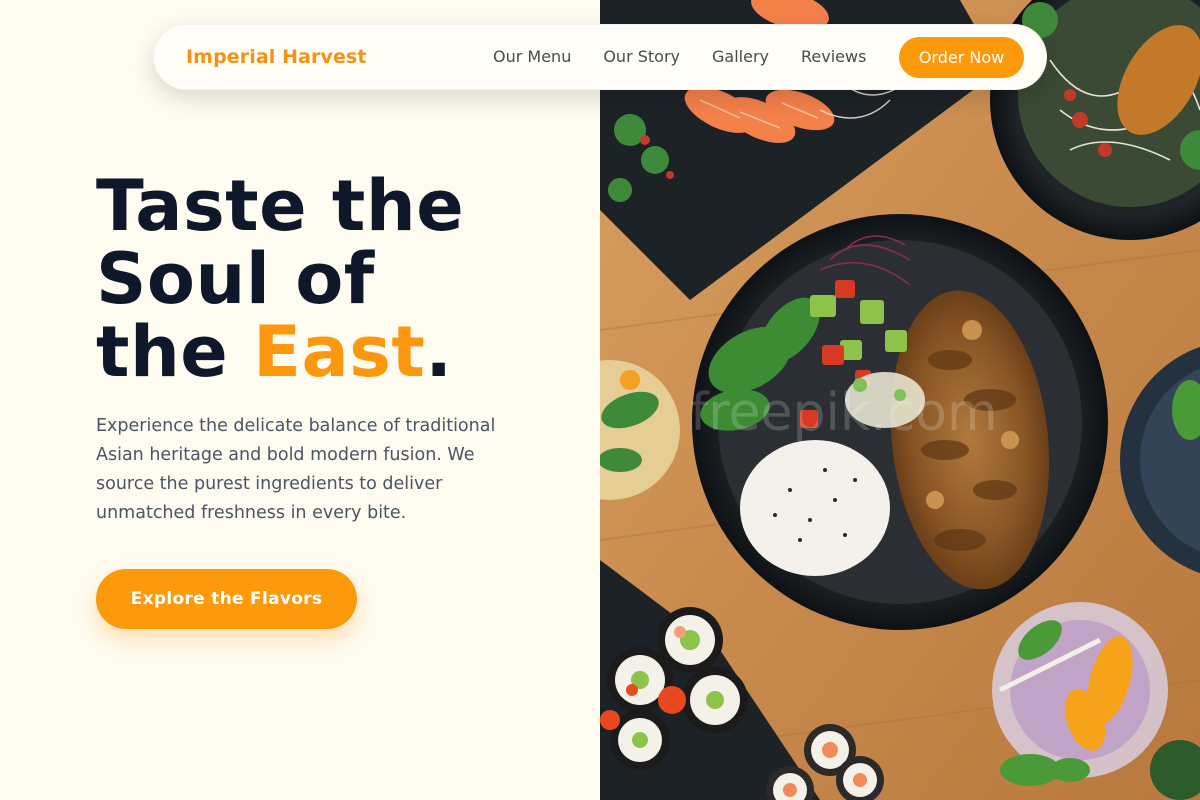 The image size is (1200, 800). What do you see at coordinates (175, 352) in the screenshot?
I see `headline-line-3: the` at bounding box center [175, 352].